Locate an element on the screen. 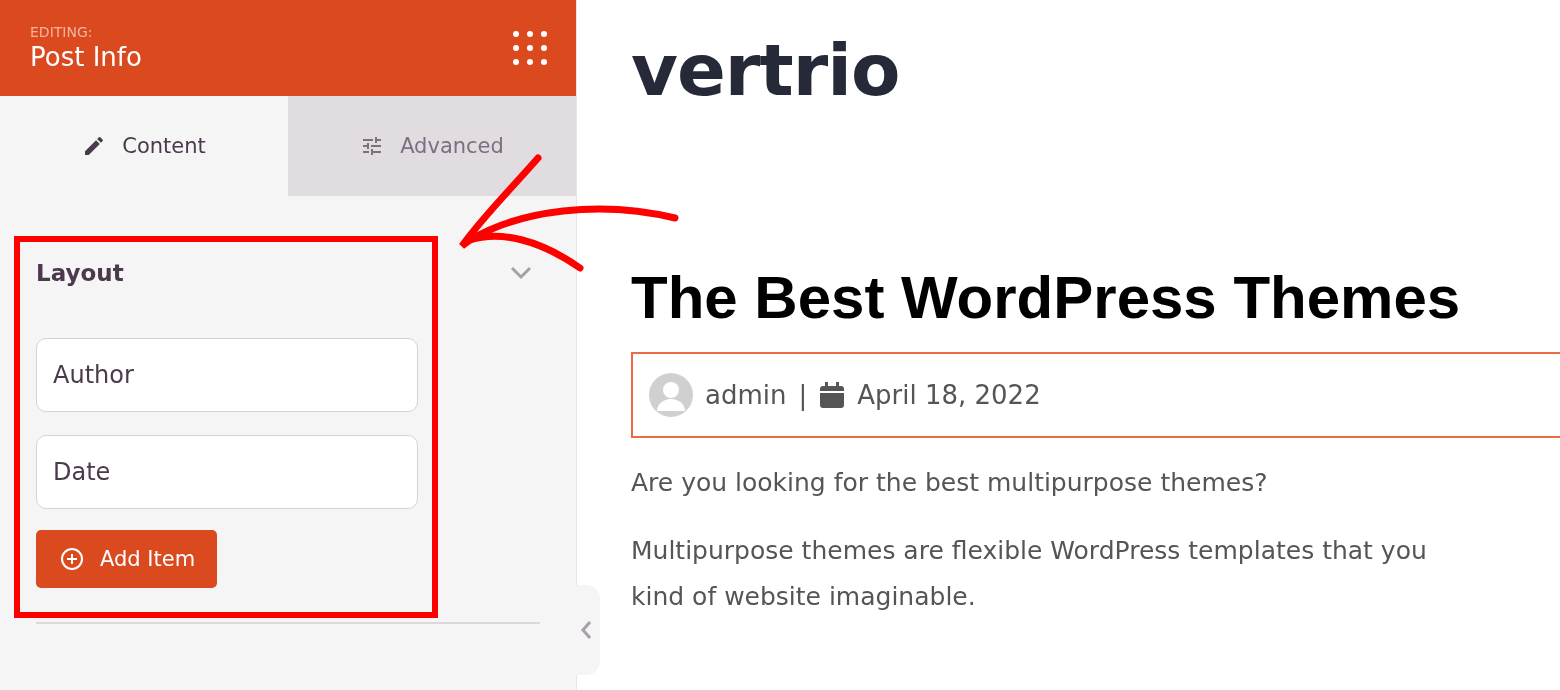  plus-circle-icon is located at coordinates (72, 559).